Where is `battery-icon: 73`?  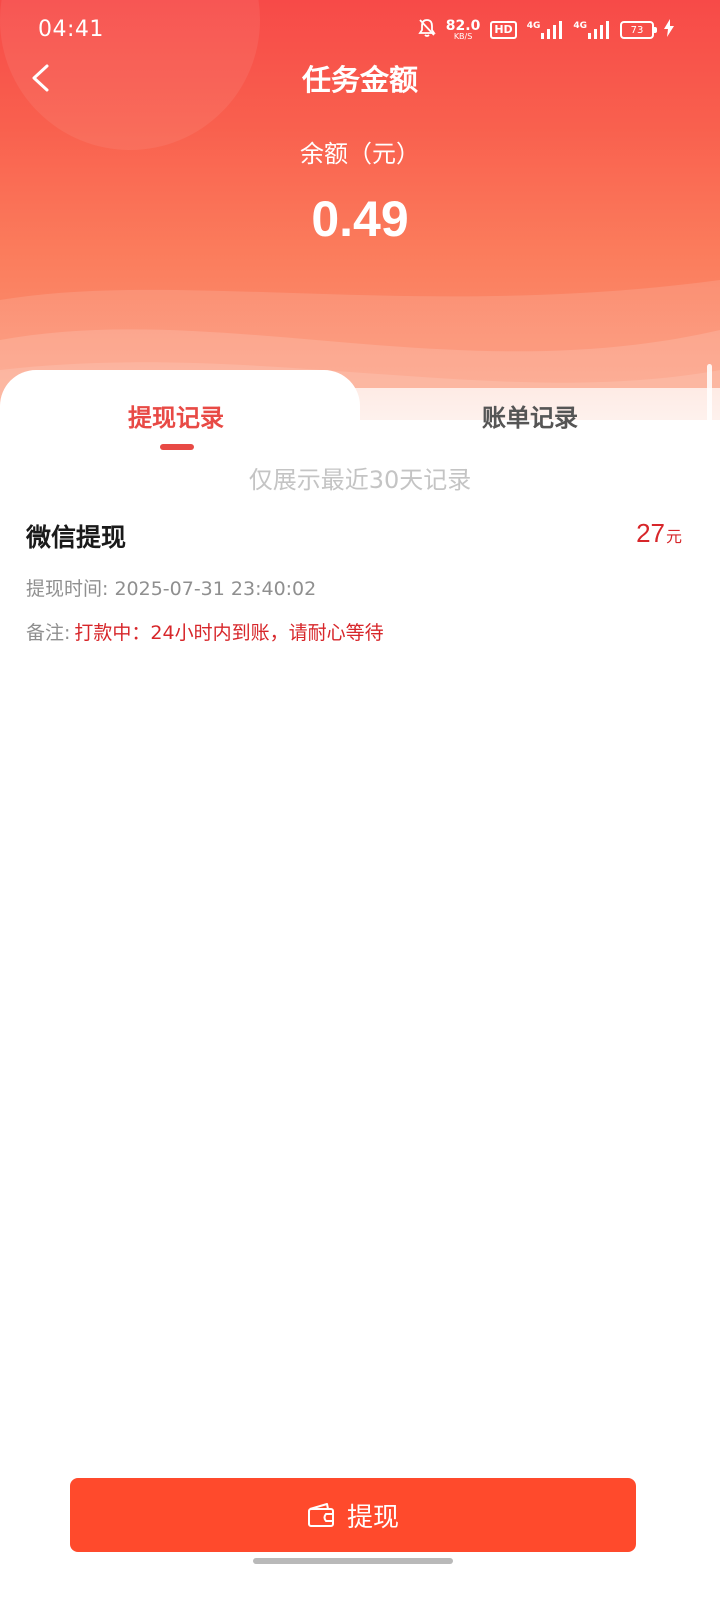 battery-icon: 73 is located at coordinates (638, 30).